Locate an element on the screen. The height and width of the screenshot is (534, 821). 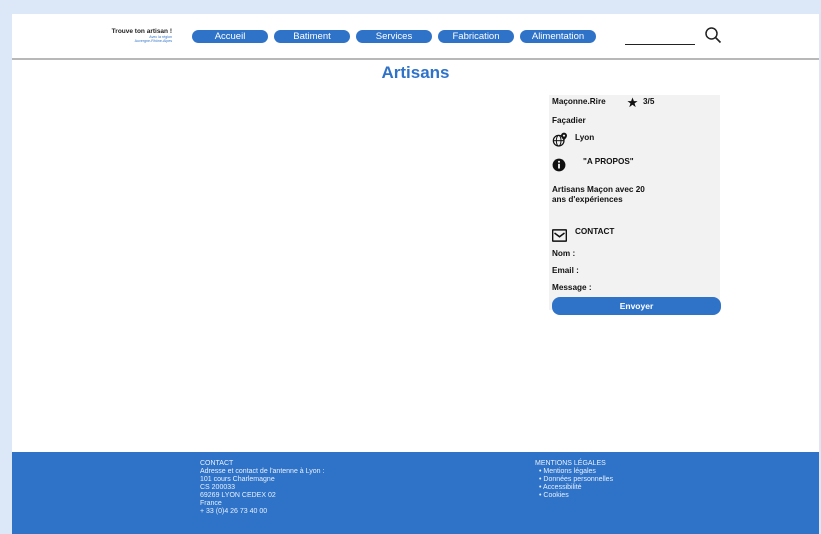
header-divider is located at coordinates (415, 59).